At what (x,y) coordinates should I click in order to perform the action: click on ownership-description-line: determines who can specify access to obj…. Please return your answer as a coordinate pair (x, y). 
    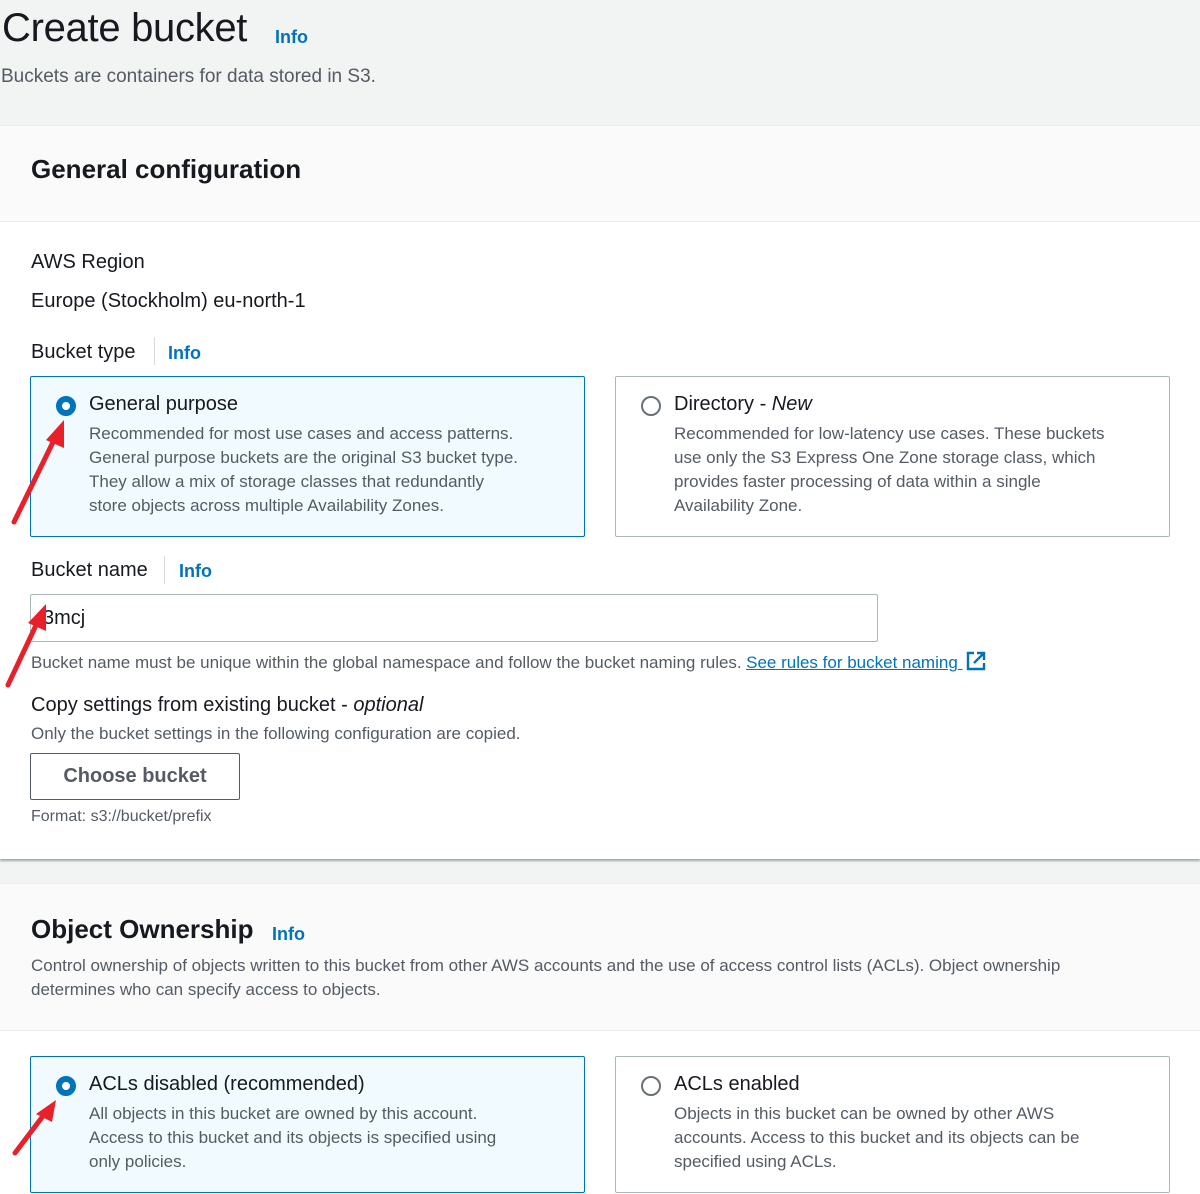
    Looking at the image, I should click on (206, 989).